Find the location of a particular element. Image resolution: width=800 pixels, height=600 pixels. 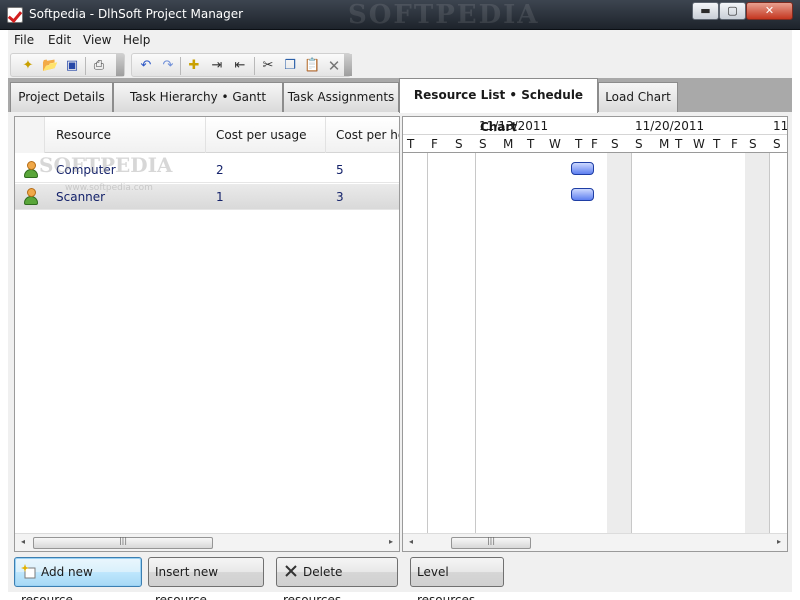

toolbar-group-file: ✦ 📂 ▣ ⎙ is located at coordinates (67, 65).